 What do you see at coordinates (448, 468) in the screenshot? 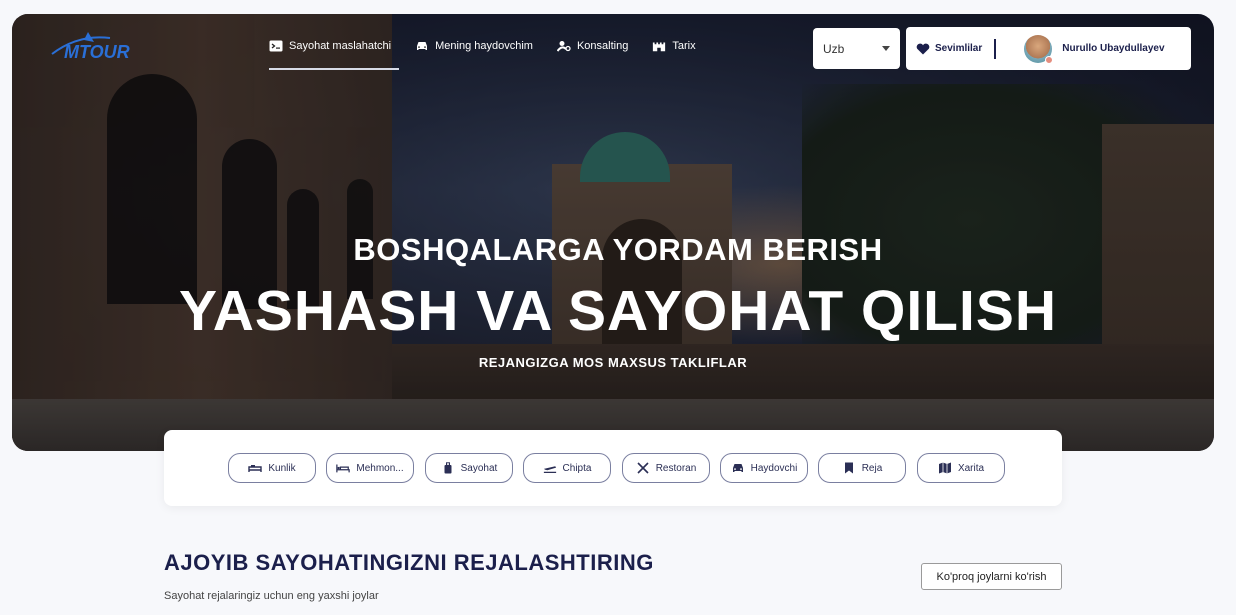
I see `luggage-icon` at bounding box center [448, 468].